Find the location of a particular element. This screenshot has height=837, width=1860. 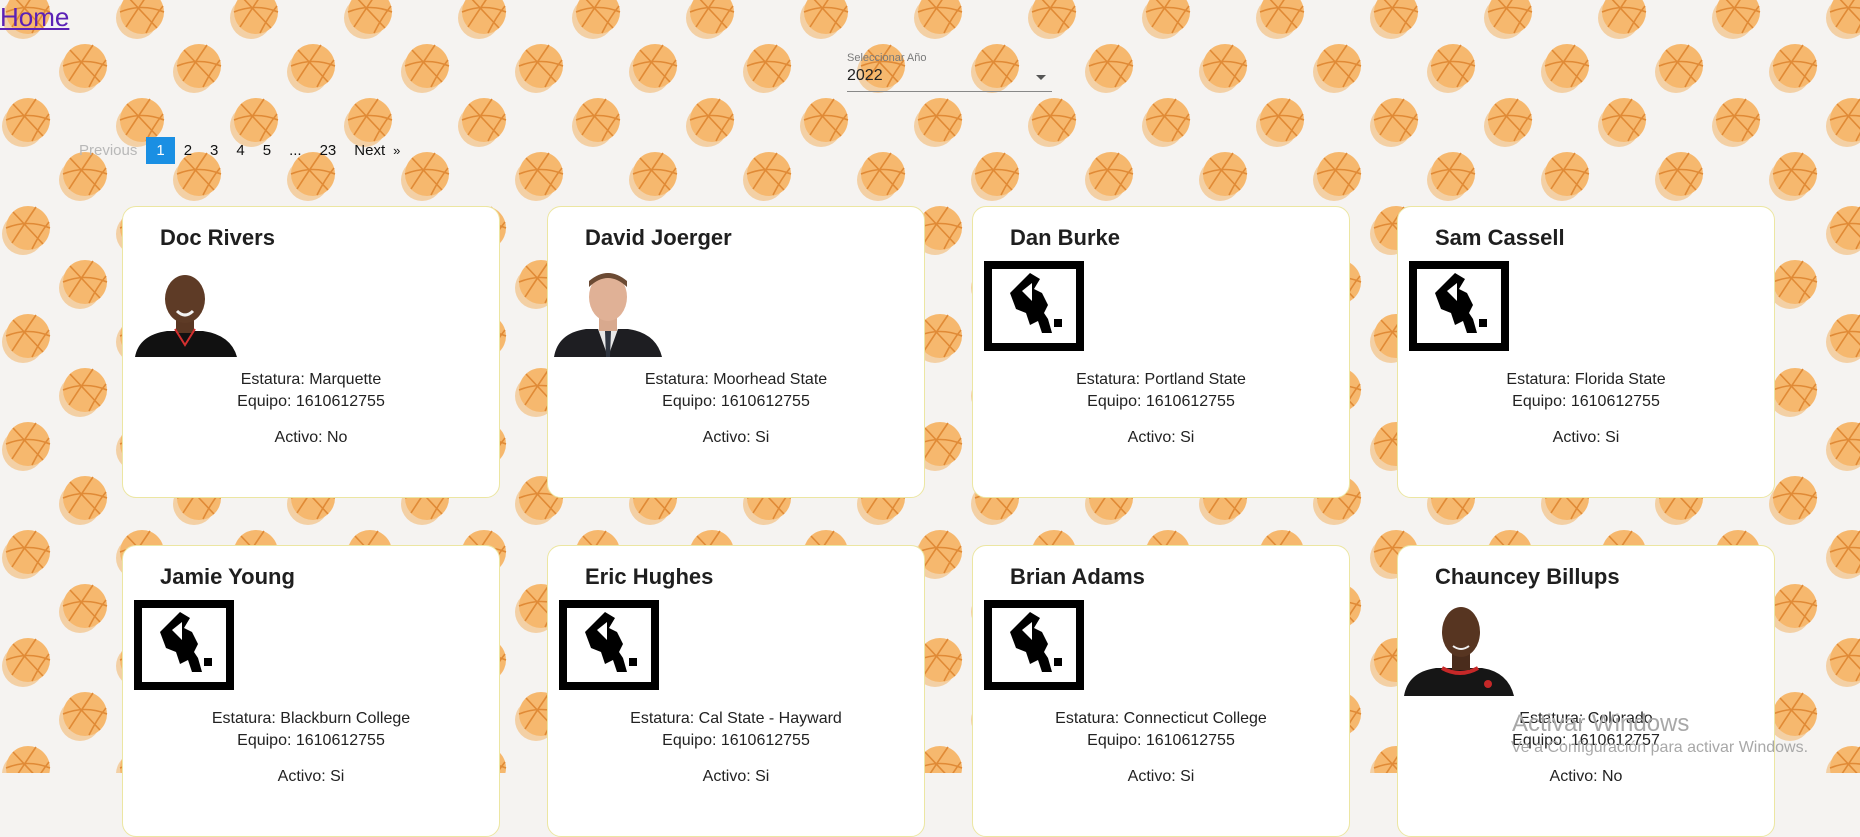

year-select-field: 2022 is located at coordinates (949, 79).